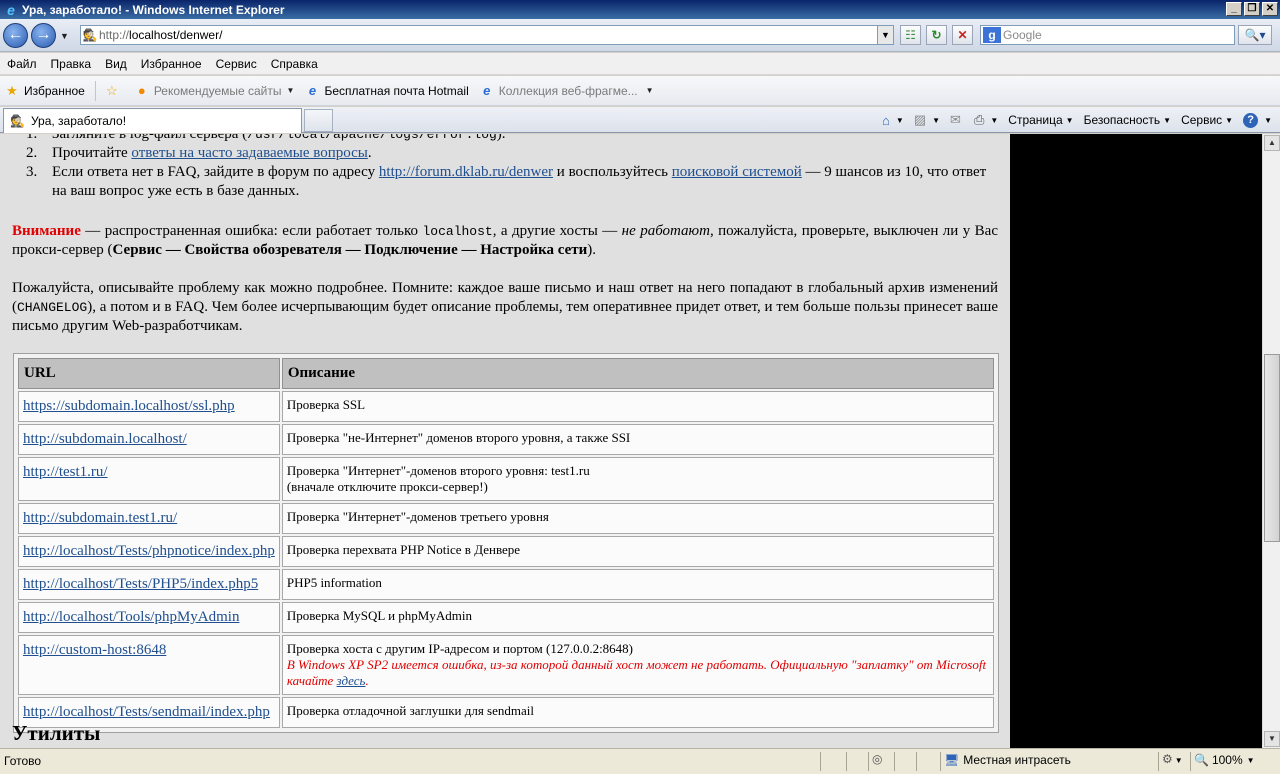 The image size is (1280, 774). I want to click on menu-tools: Сервис, so click(236, 64).